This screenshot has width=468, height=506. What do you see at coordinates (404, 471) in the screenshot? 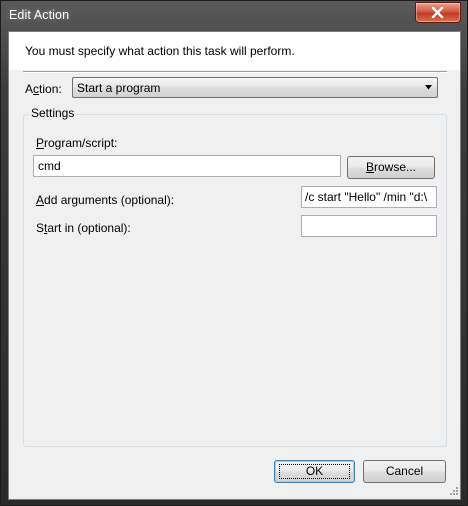
I see `cancel-button: Cancel` at bounding box center [404, 471].